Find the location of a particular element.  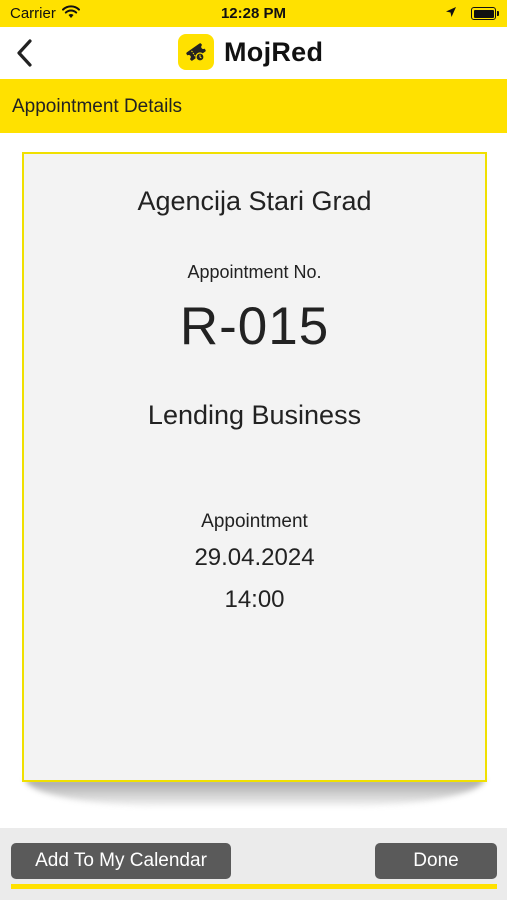

appointment-date: 29.04.2024 is located at coordinates (254, 557).